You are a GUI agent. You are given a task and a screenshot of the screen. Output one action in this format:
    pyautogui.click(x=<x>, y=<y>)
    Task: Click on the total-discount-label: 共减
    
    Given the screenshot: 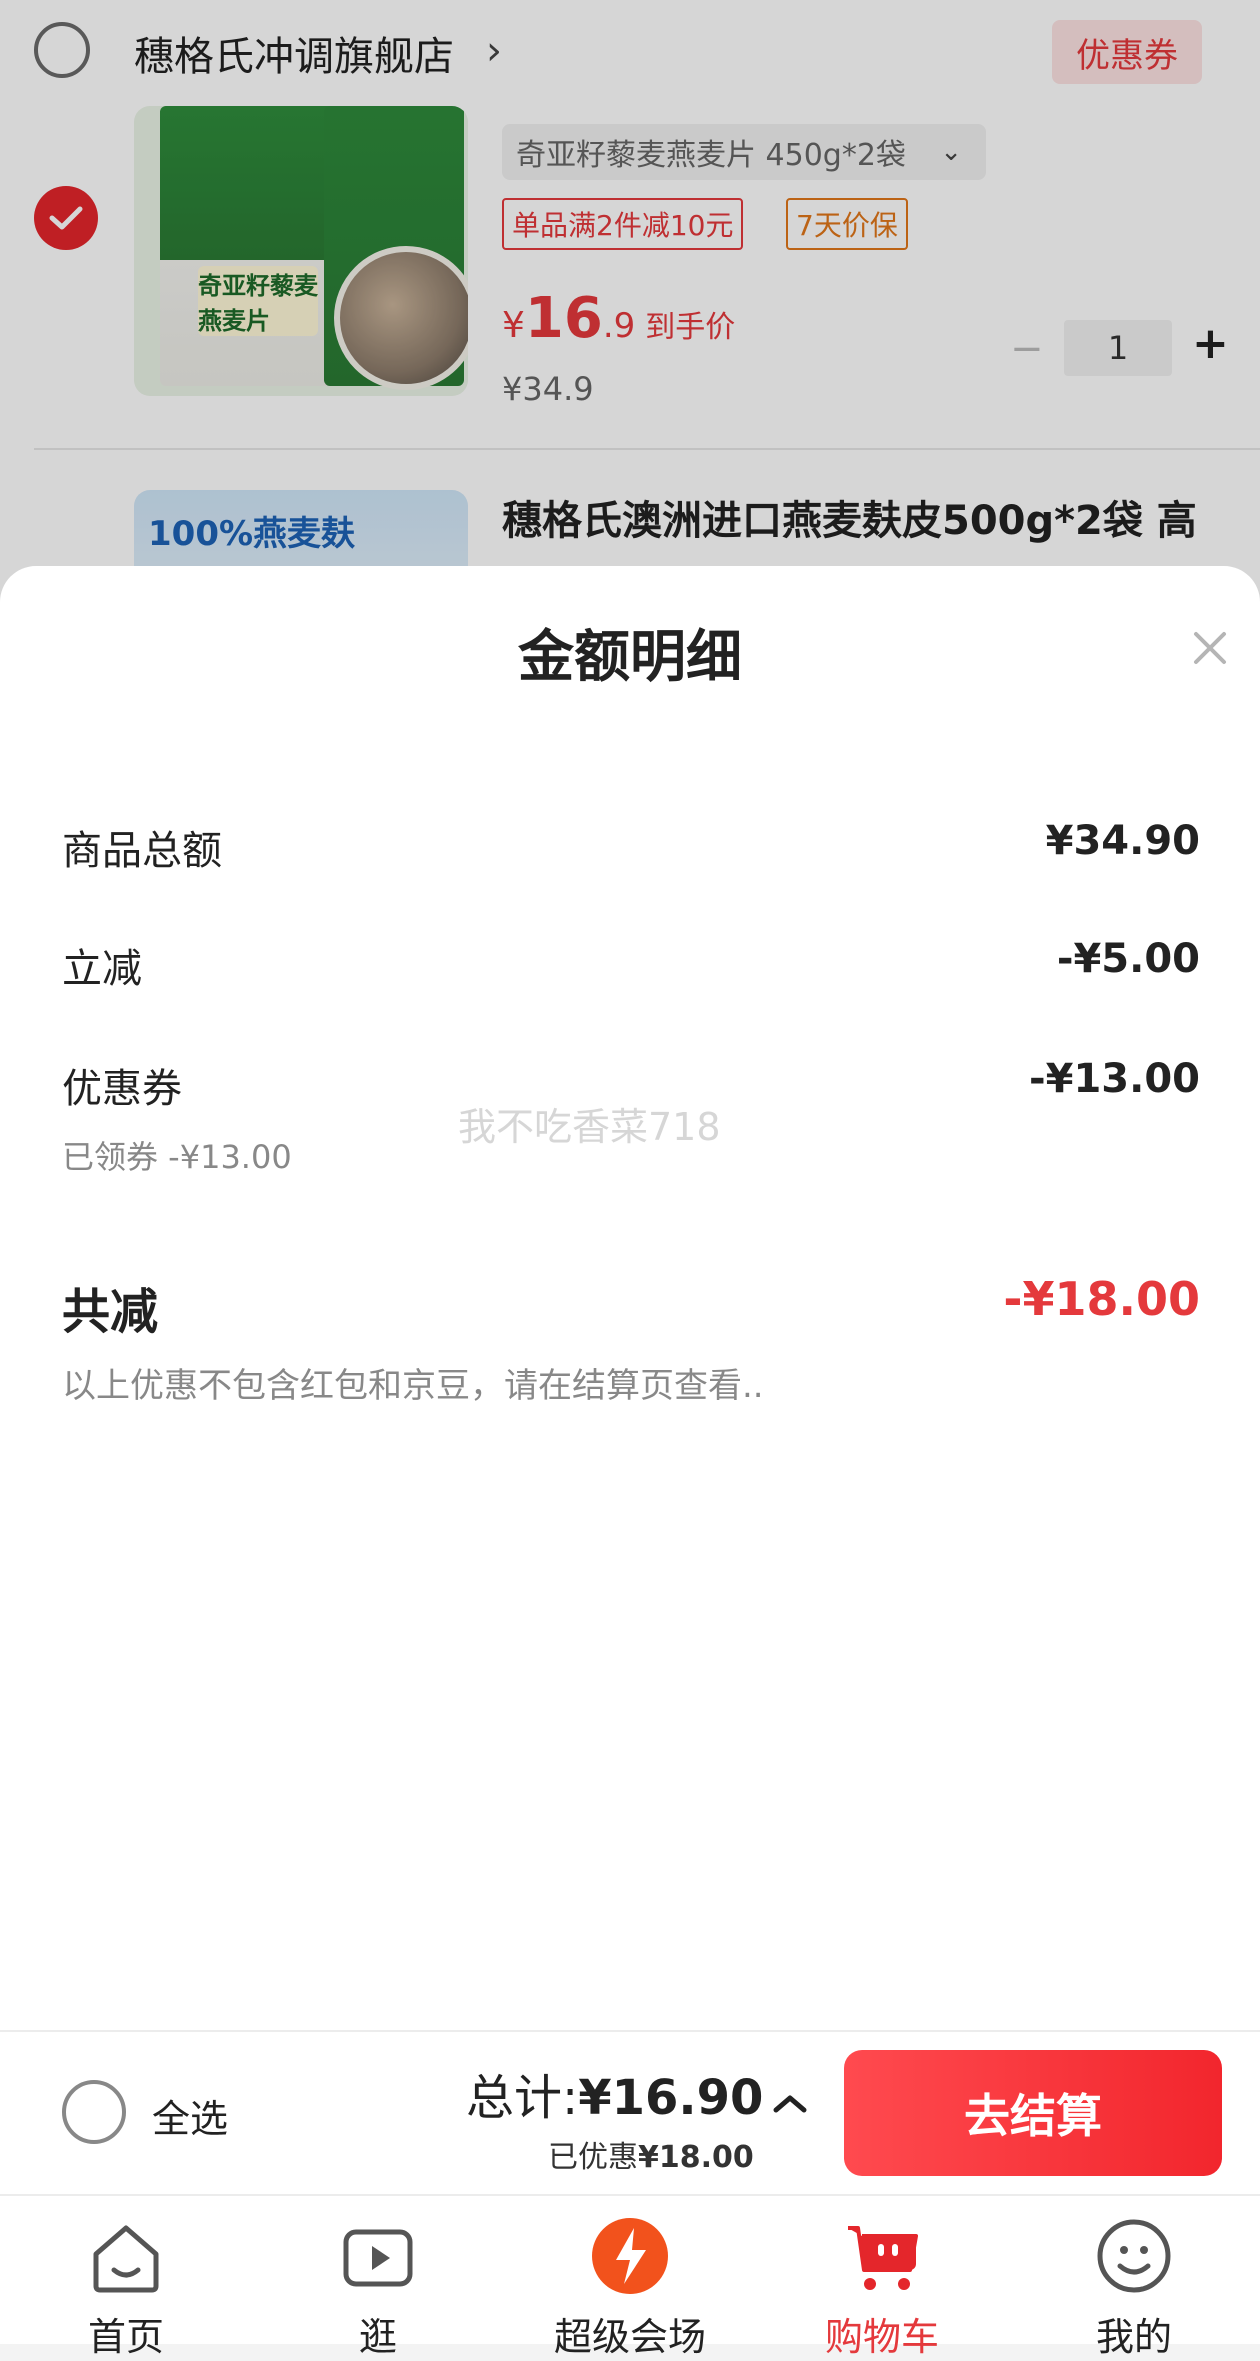 What is the action you would take?
    pyautogui.click(x=110, y=1312)
    